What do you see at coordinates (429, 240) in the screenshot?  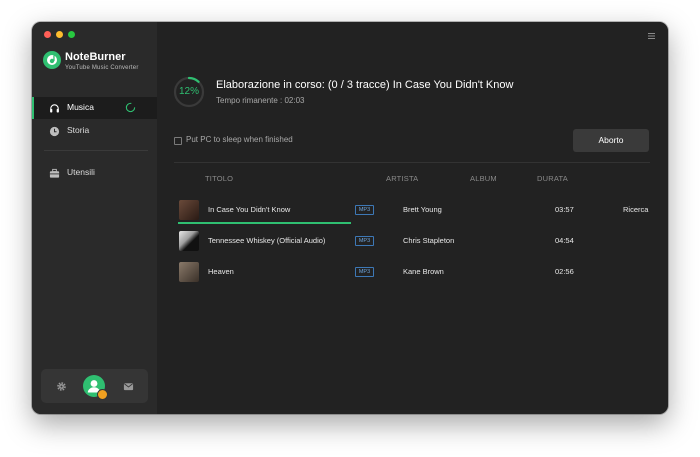 I see `track-artist: Chris Stapleton` at bounding box center [429, 240].